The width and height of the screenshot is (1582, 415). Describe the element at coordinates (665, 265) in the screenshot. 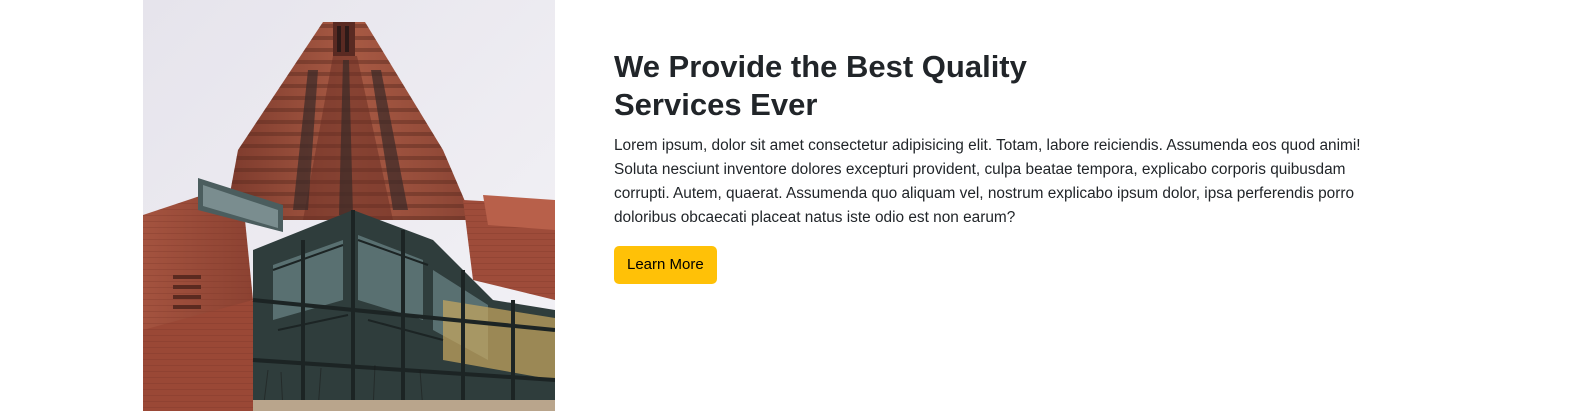

I see `learn-more-button: Learn More` at that location.